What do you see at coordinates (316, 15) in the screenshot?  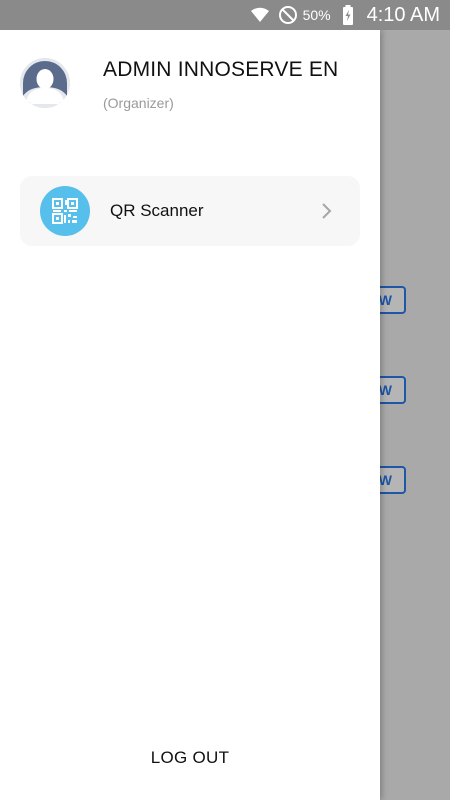 I see `battery-percentage: 50%` at bounding box center [316, 15].